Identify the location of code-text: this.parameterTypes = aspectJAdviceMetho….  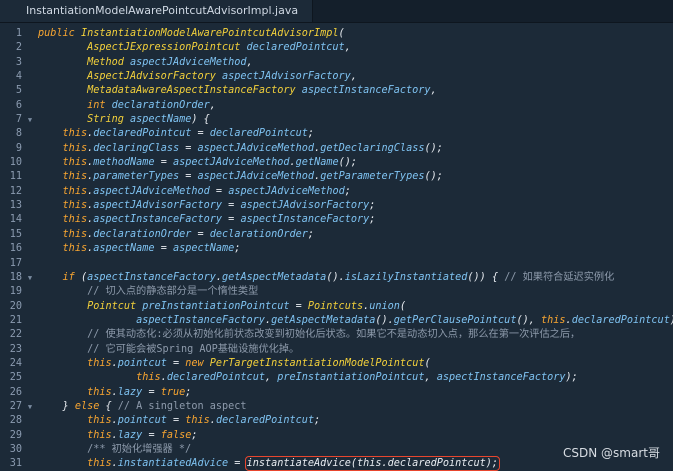
(240, 177).